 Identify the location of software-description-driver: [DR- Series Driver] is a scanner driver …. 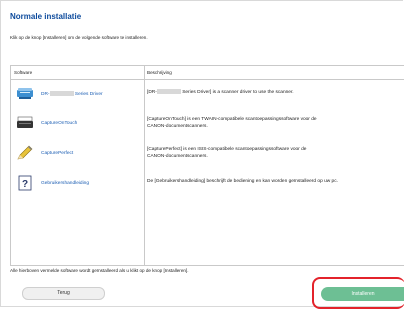
(220, 92).